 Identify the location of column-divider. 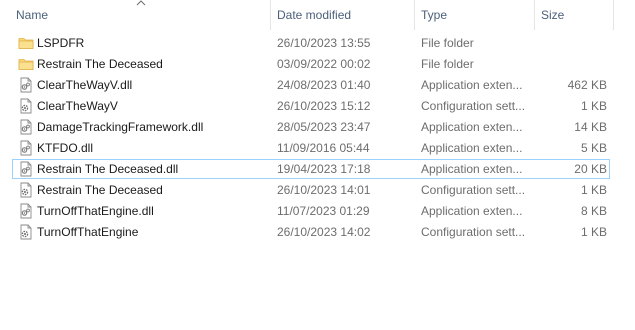
(613, 15).